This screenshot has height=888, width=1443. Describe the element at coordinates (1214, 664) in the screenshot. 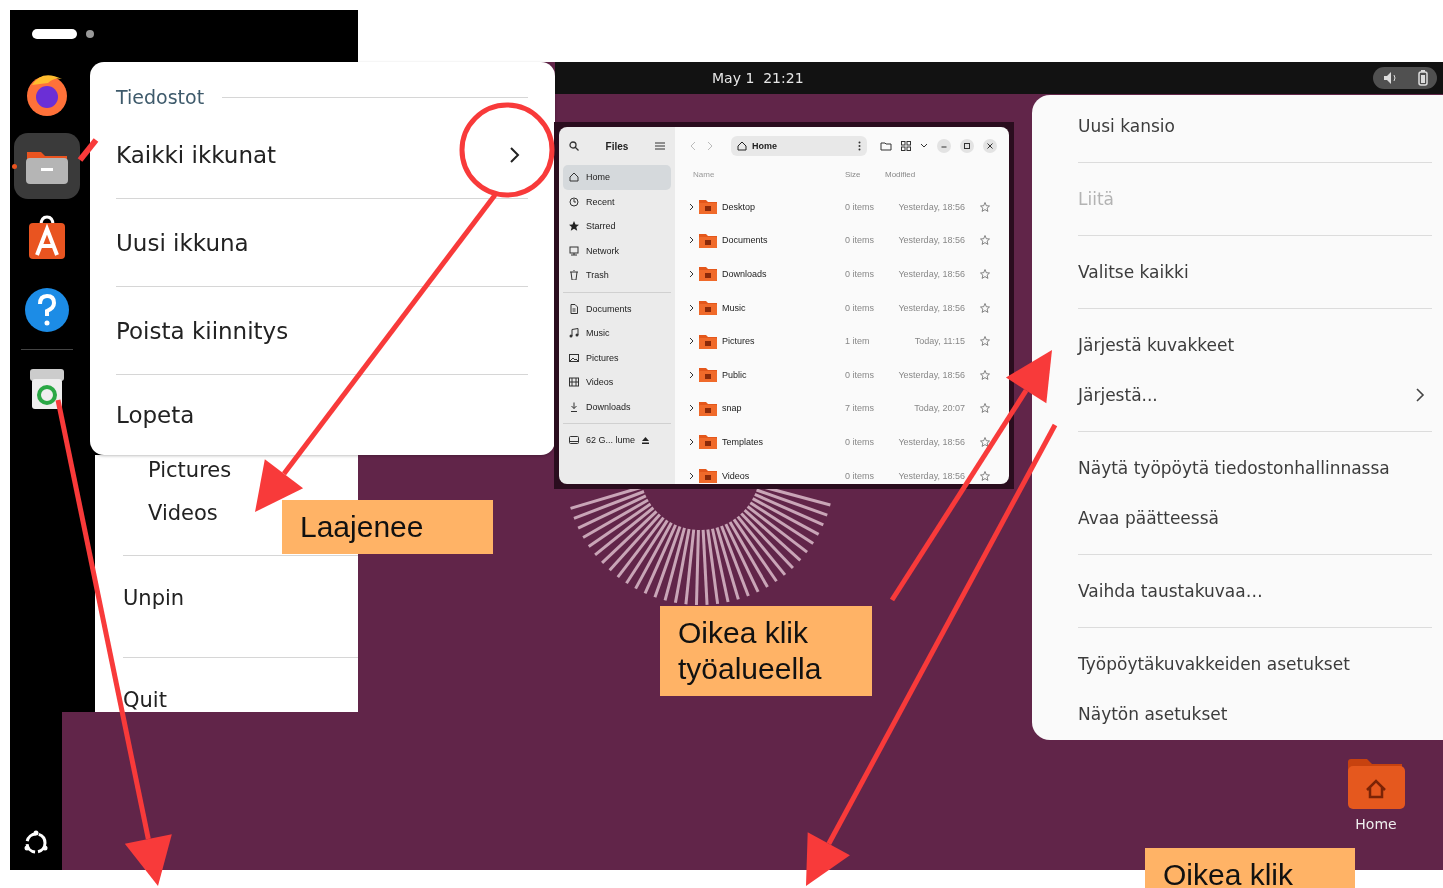

I see `menu-item-label: Työpöytäkuvakkeiden asetukset` at that location.